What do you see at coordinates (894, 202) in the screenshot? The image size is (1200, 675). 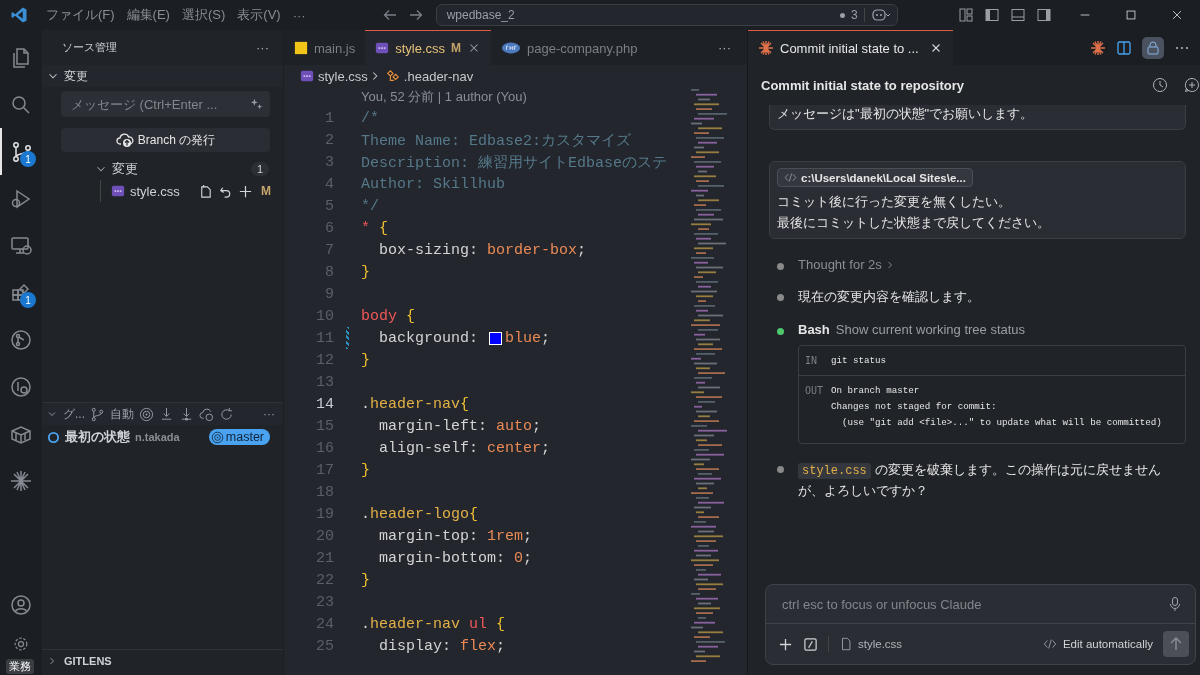 I see `message-text: コミット後に行った変更を無くしたい。` at bounding box center [894, 202].